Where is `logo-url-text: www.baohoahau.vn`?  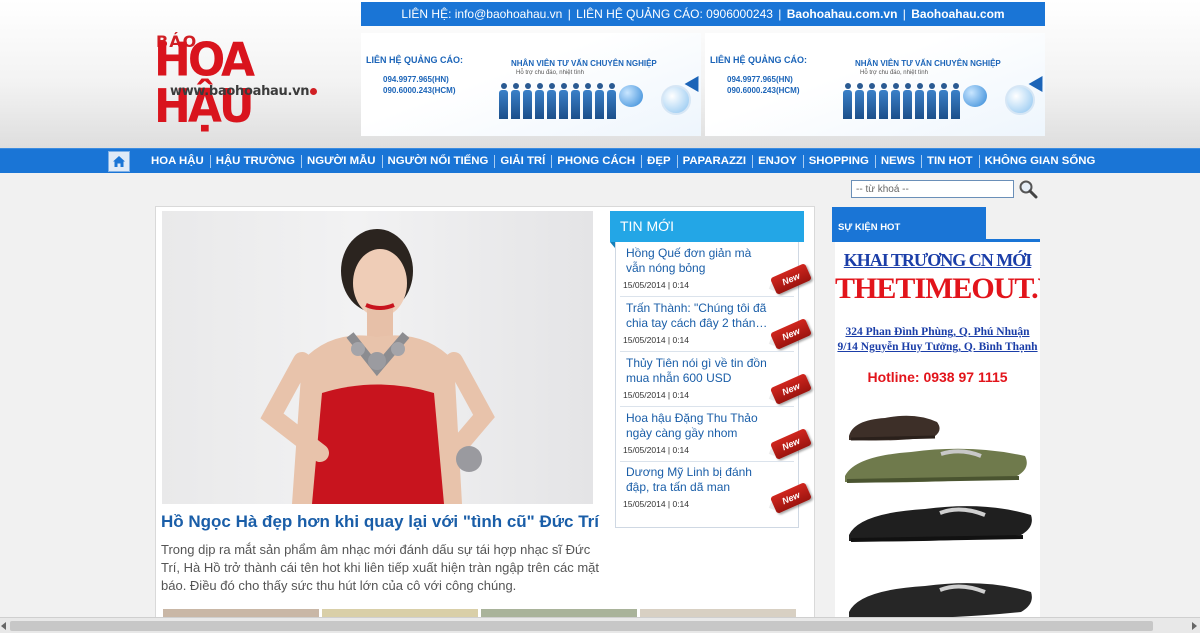 logo-url-text: www.baohoahau.vn is located at coordinates (244, 91).